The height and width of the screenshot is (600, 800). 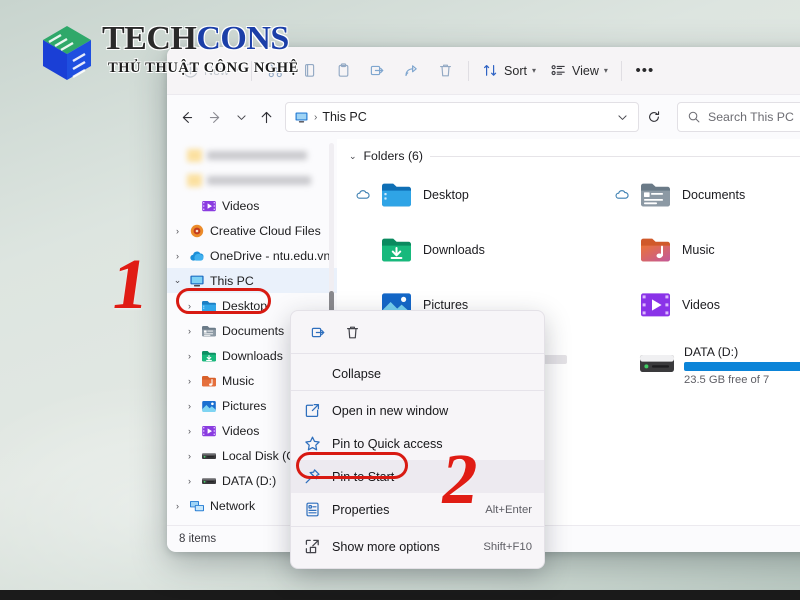 I want to click on folders-group-header: ⌄ Folders (6), so click(x=574, y=156).